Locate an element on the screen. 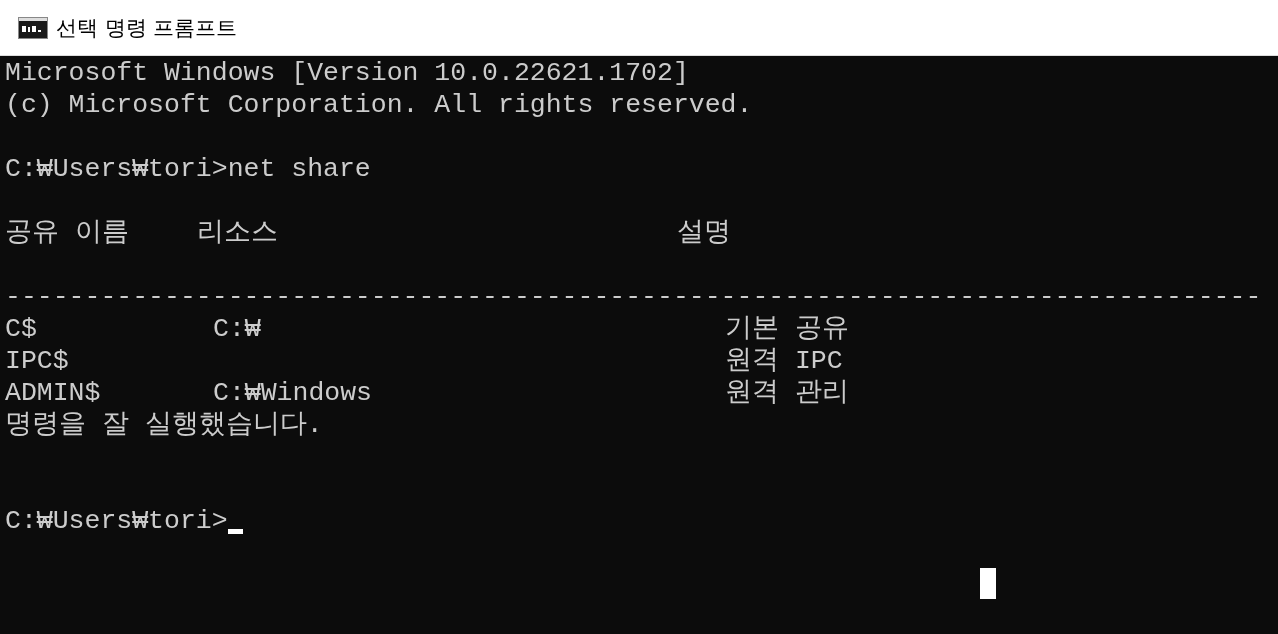  share-remark: 기본 공유 is located at coordinates (787, 329).